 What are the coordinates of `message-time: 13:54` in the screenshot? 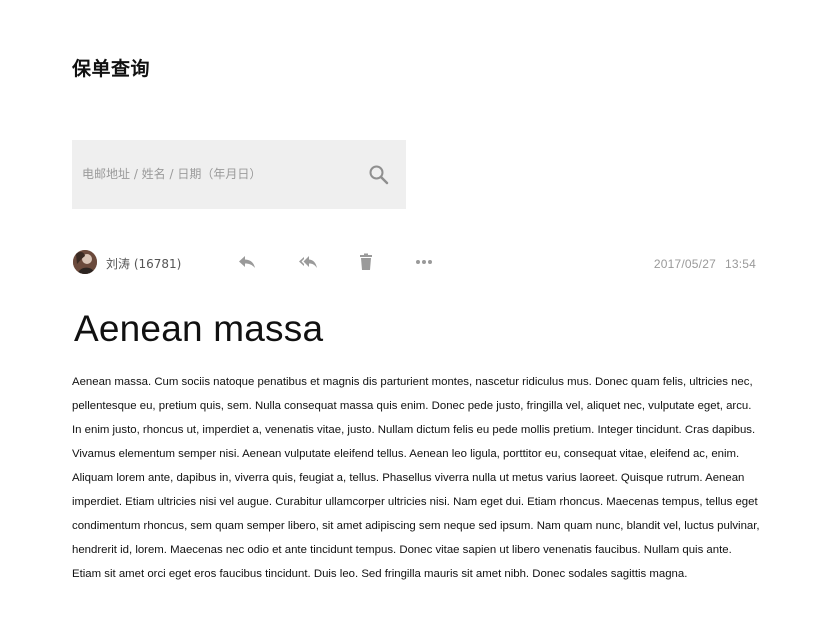 It's located at (740, 264).